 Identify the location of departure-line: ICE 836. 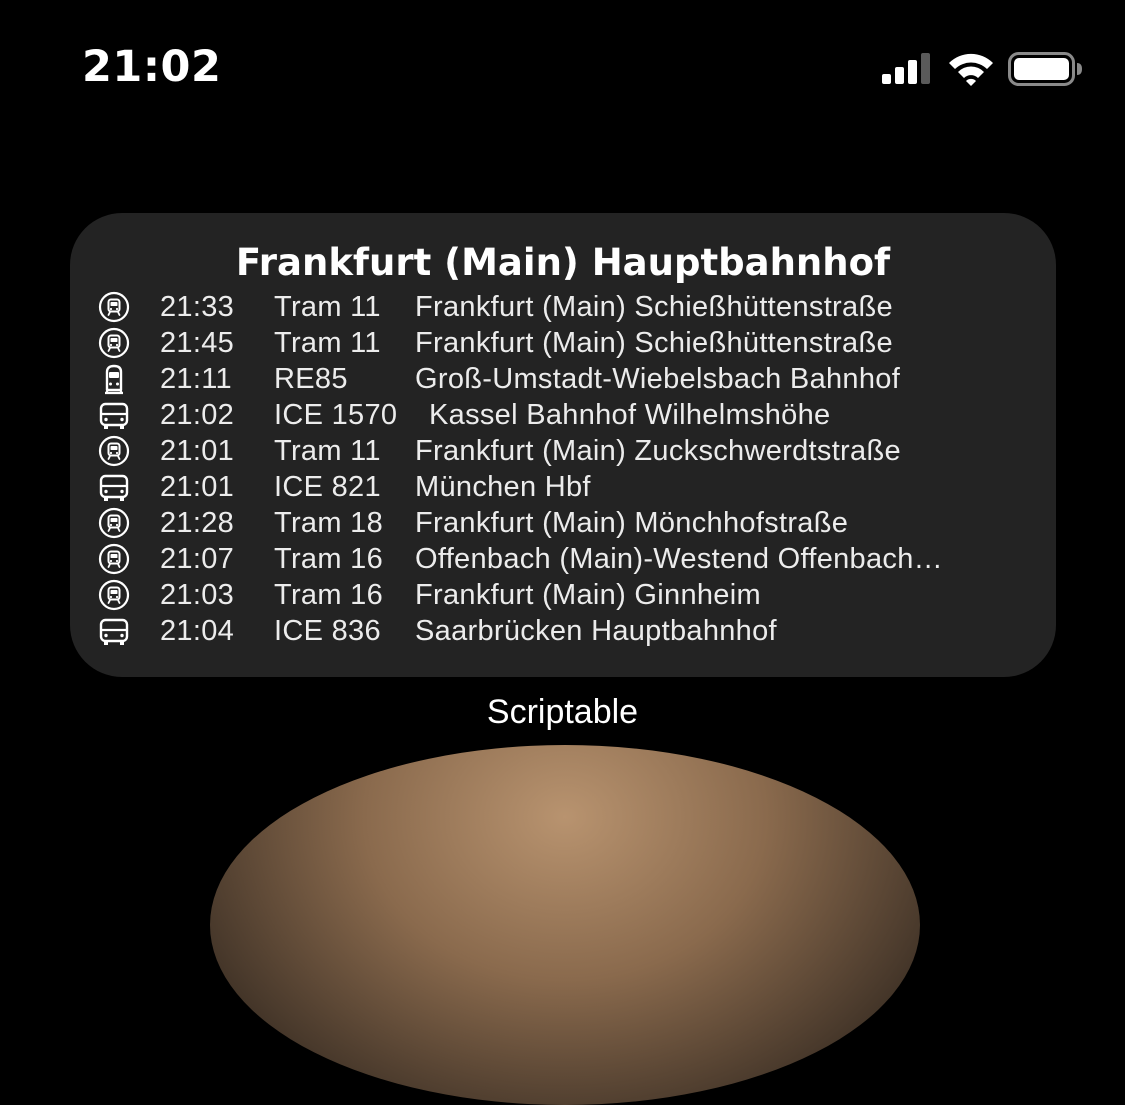
(327, 631).